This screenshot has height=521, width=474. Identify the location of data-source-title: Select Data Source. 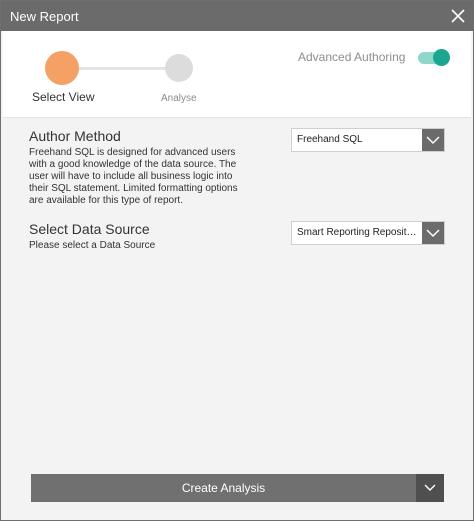
(89, 229).